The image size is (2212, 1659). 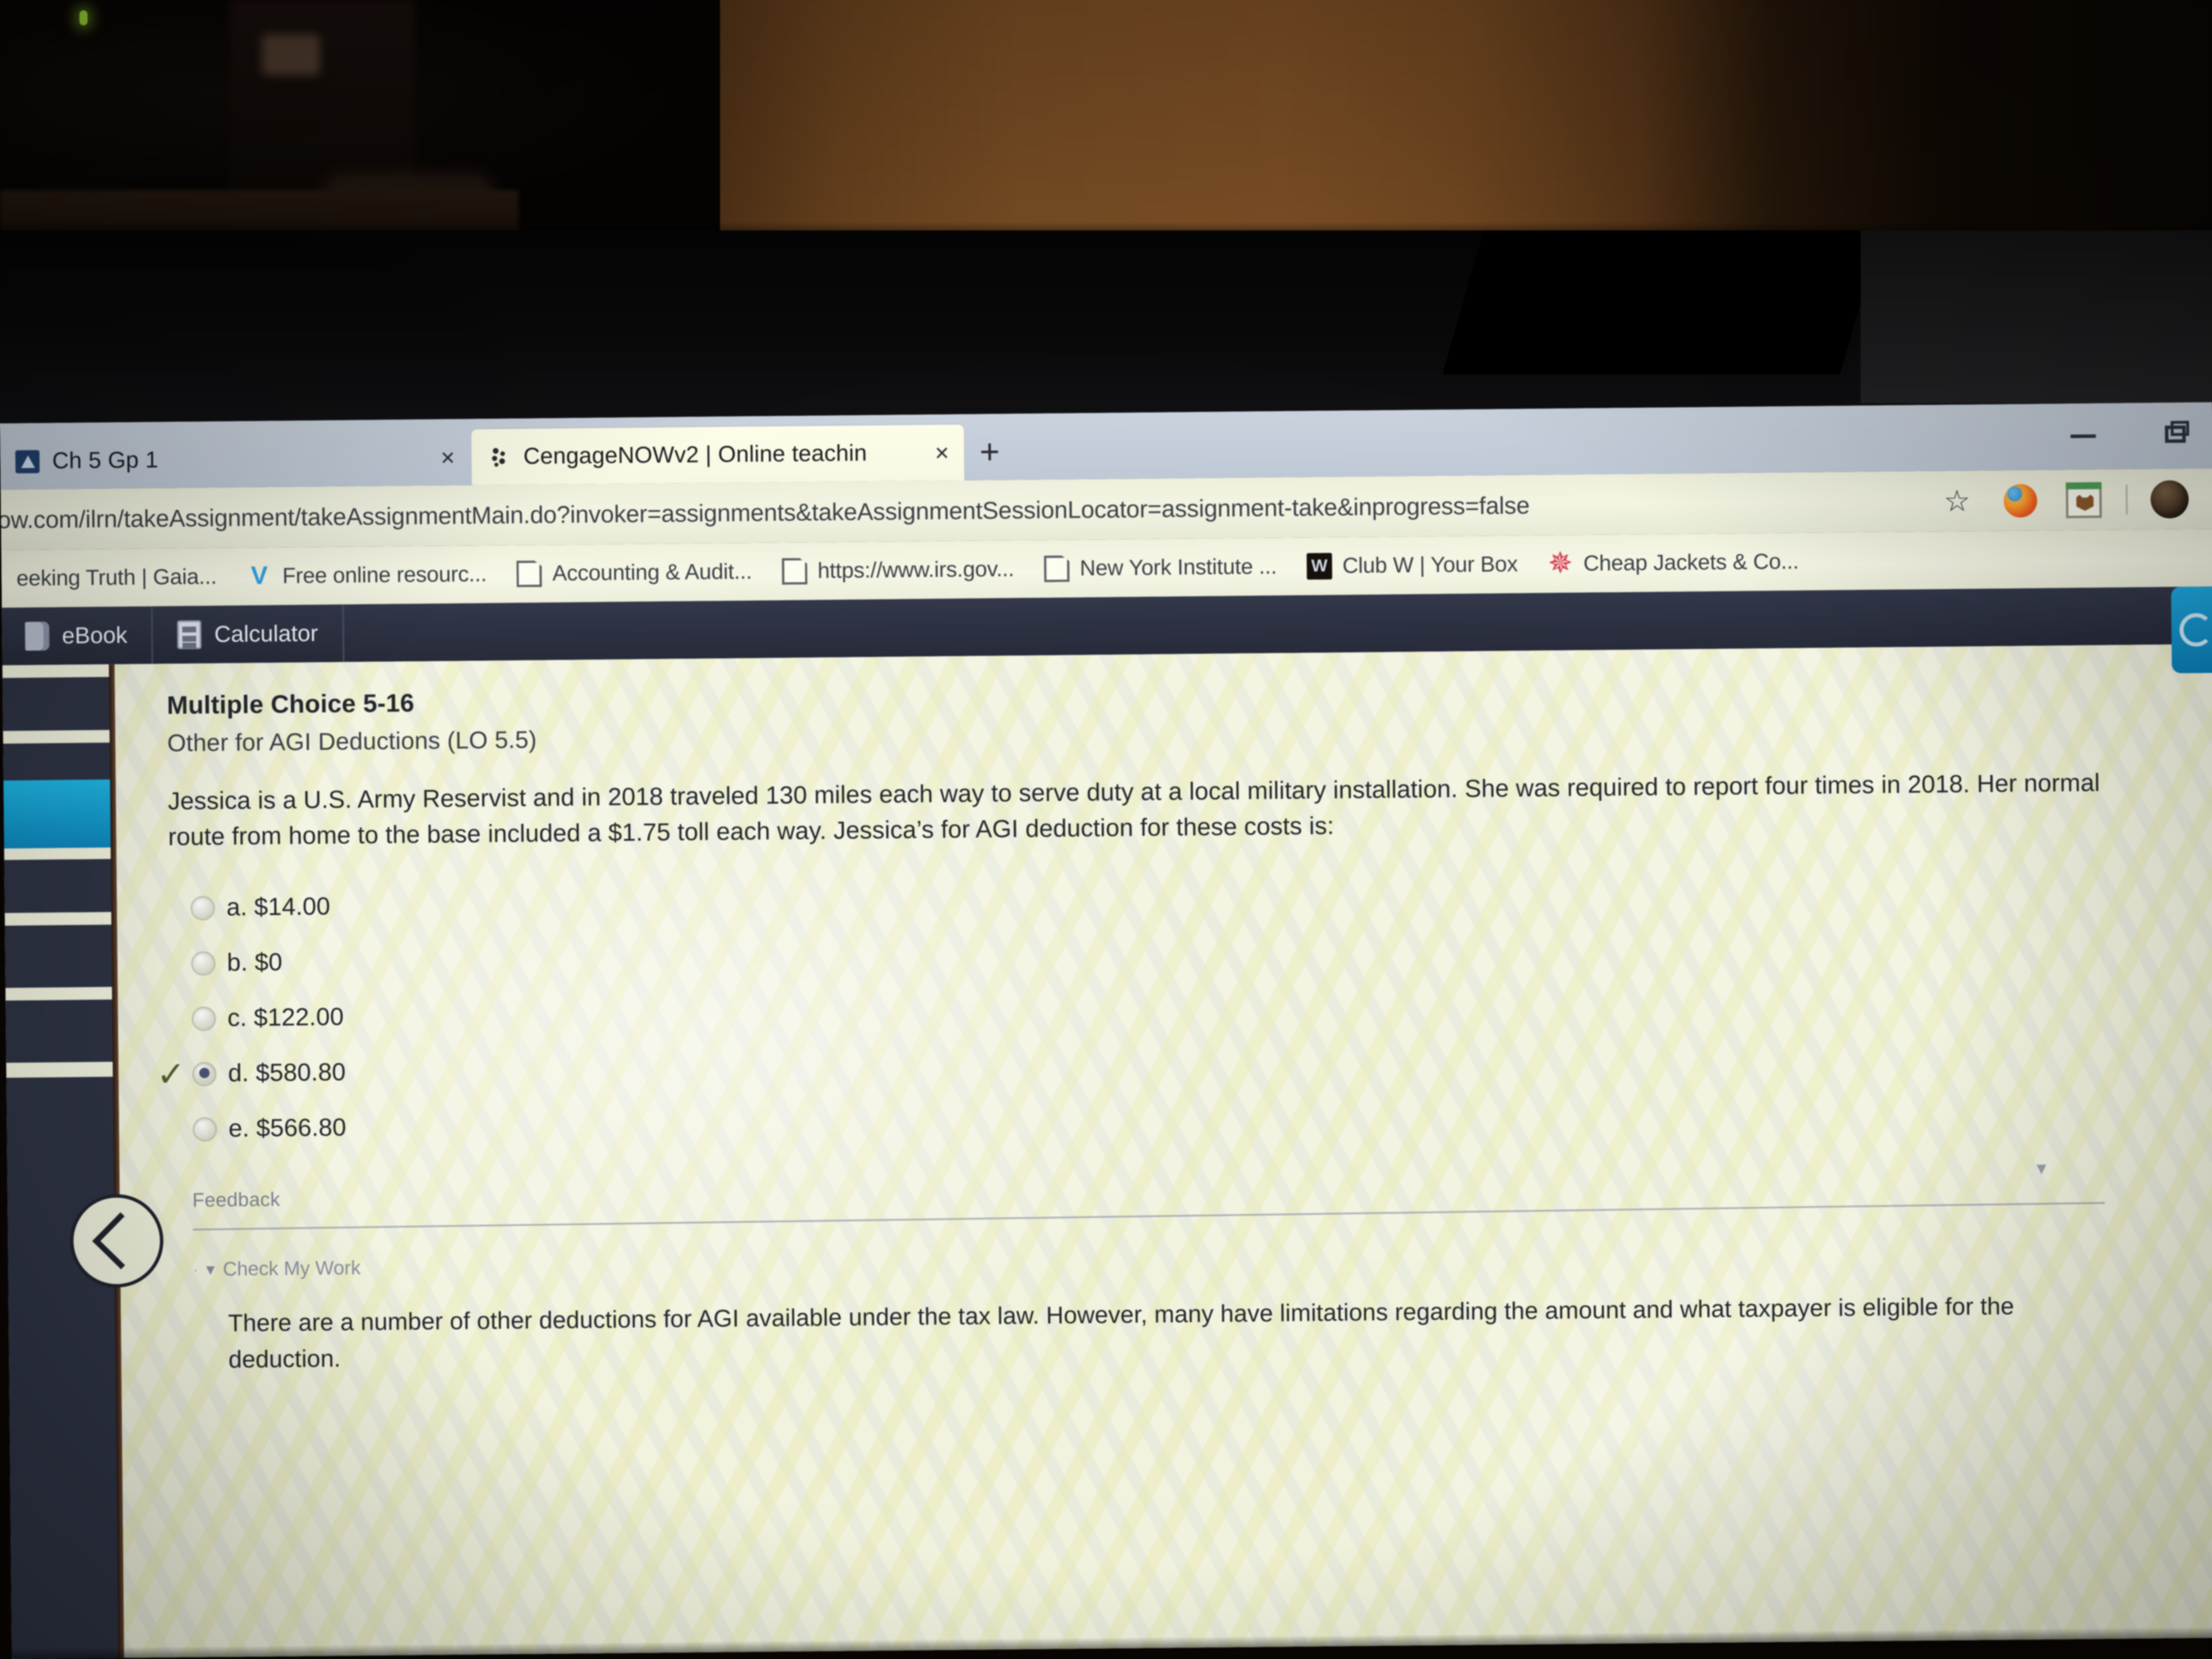 What do you see at coordinates (695, 454) in the screenshot?
I see `tab-title: CengageNOWv2 | Online teachin` at bounding box center [695, 454].